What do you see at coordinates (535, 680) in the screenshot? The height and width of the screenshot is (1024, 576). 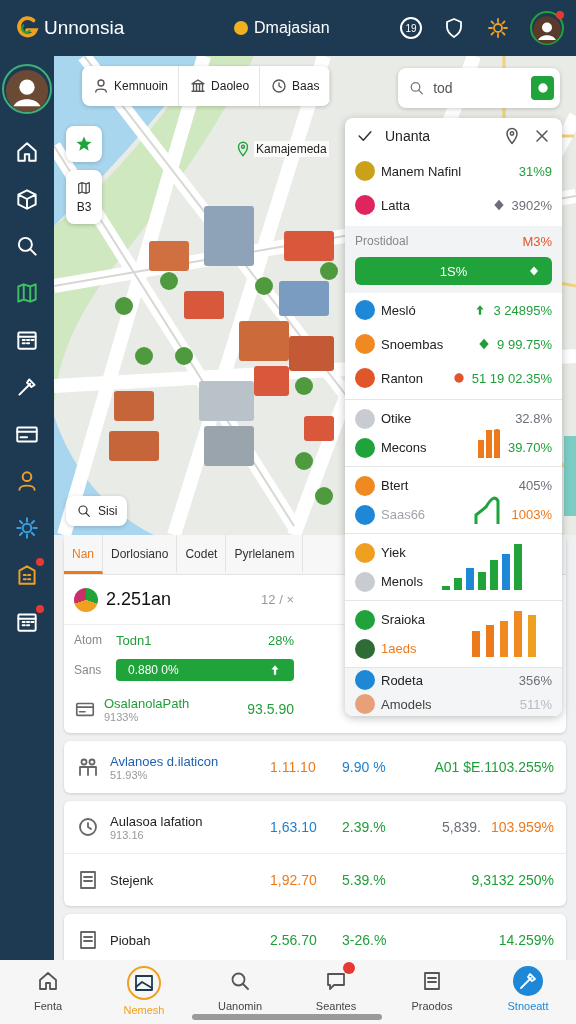 I see `item-value: 356%` at bounding box center [535, 680].